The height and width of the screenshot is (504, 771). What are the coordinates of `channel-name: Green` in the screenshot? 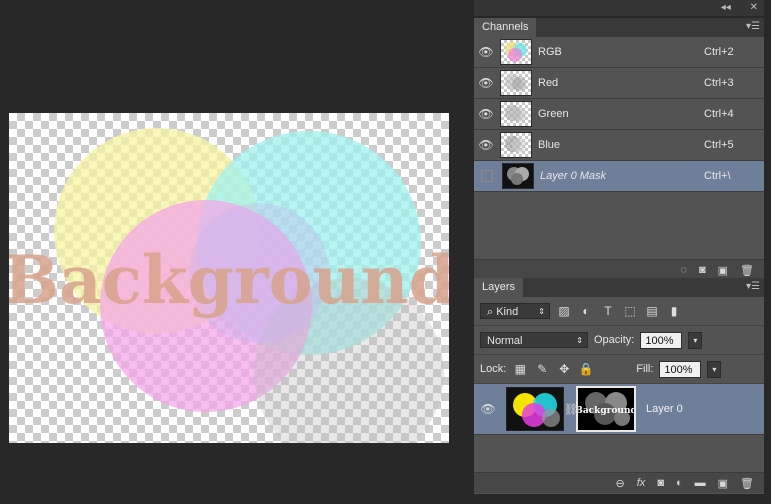 It's located at (553, 114).